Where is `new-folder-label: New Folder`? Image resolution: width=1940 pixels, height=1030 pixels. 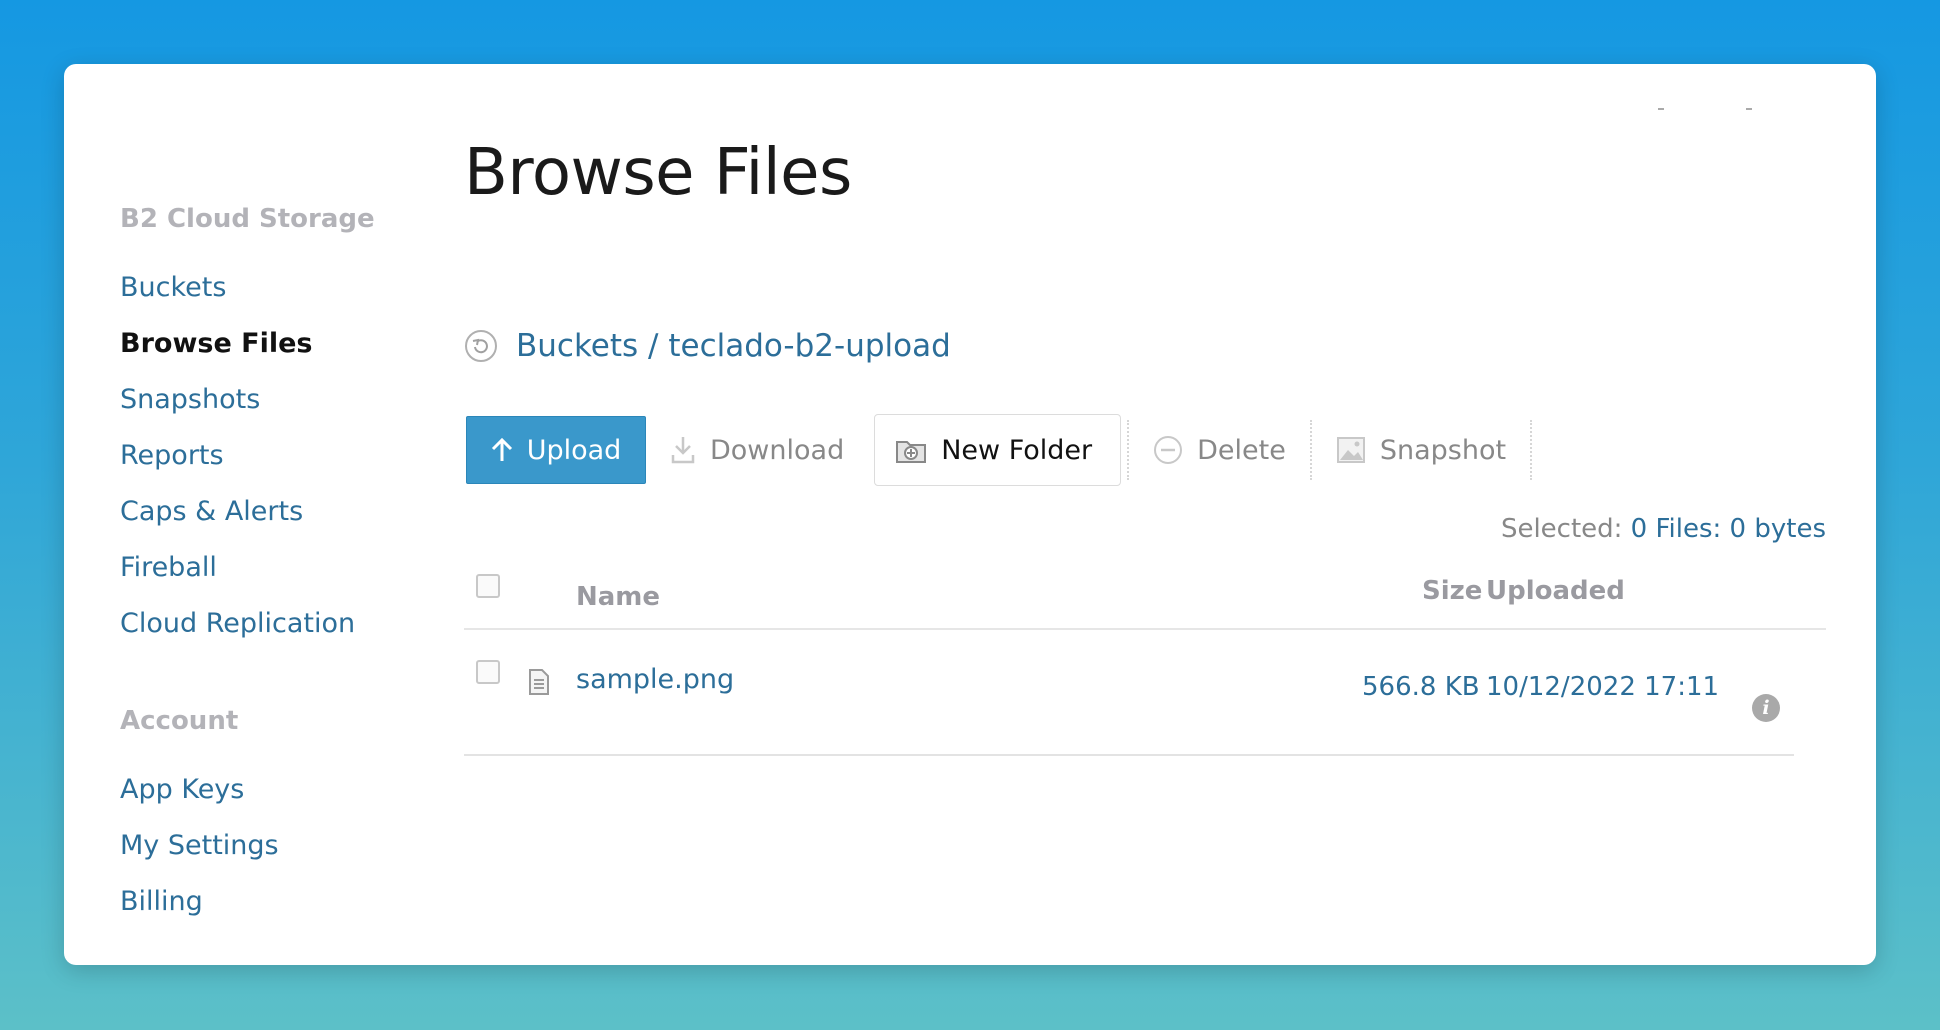 new-folder-label: New Folder is located at coordinates (1017, 450).